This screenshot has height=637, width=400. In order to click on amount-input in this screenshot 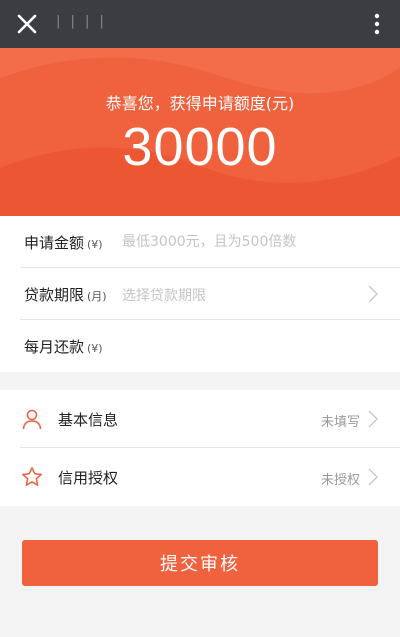, I will do `click(242, 242)`.